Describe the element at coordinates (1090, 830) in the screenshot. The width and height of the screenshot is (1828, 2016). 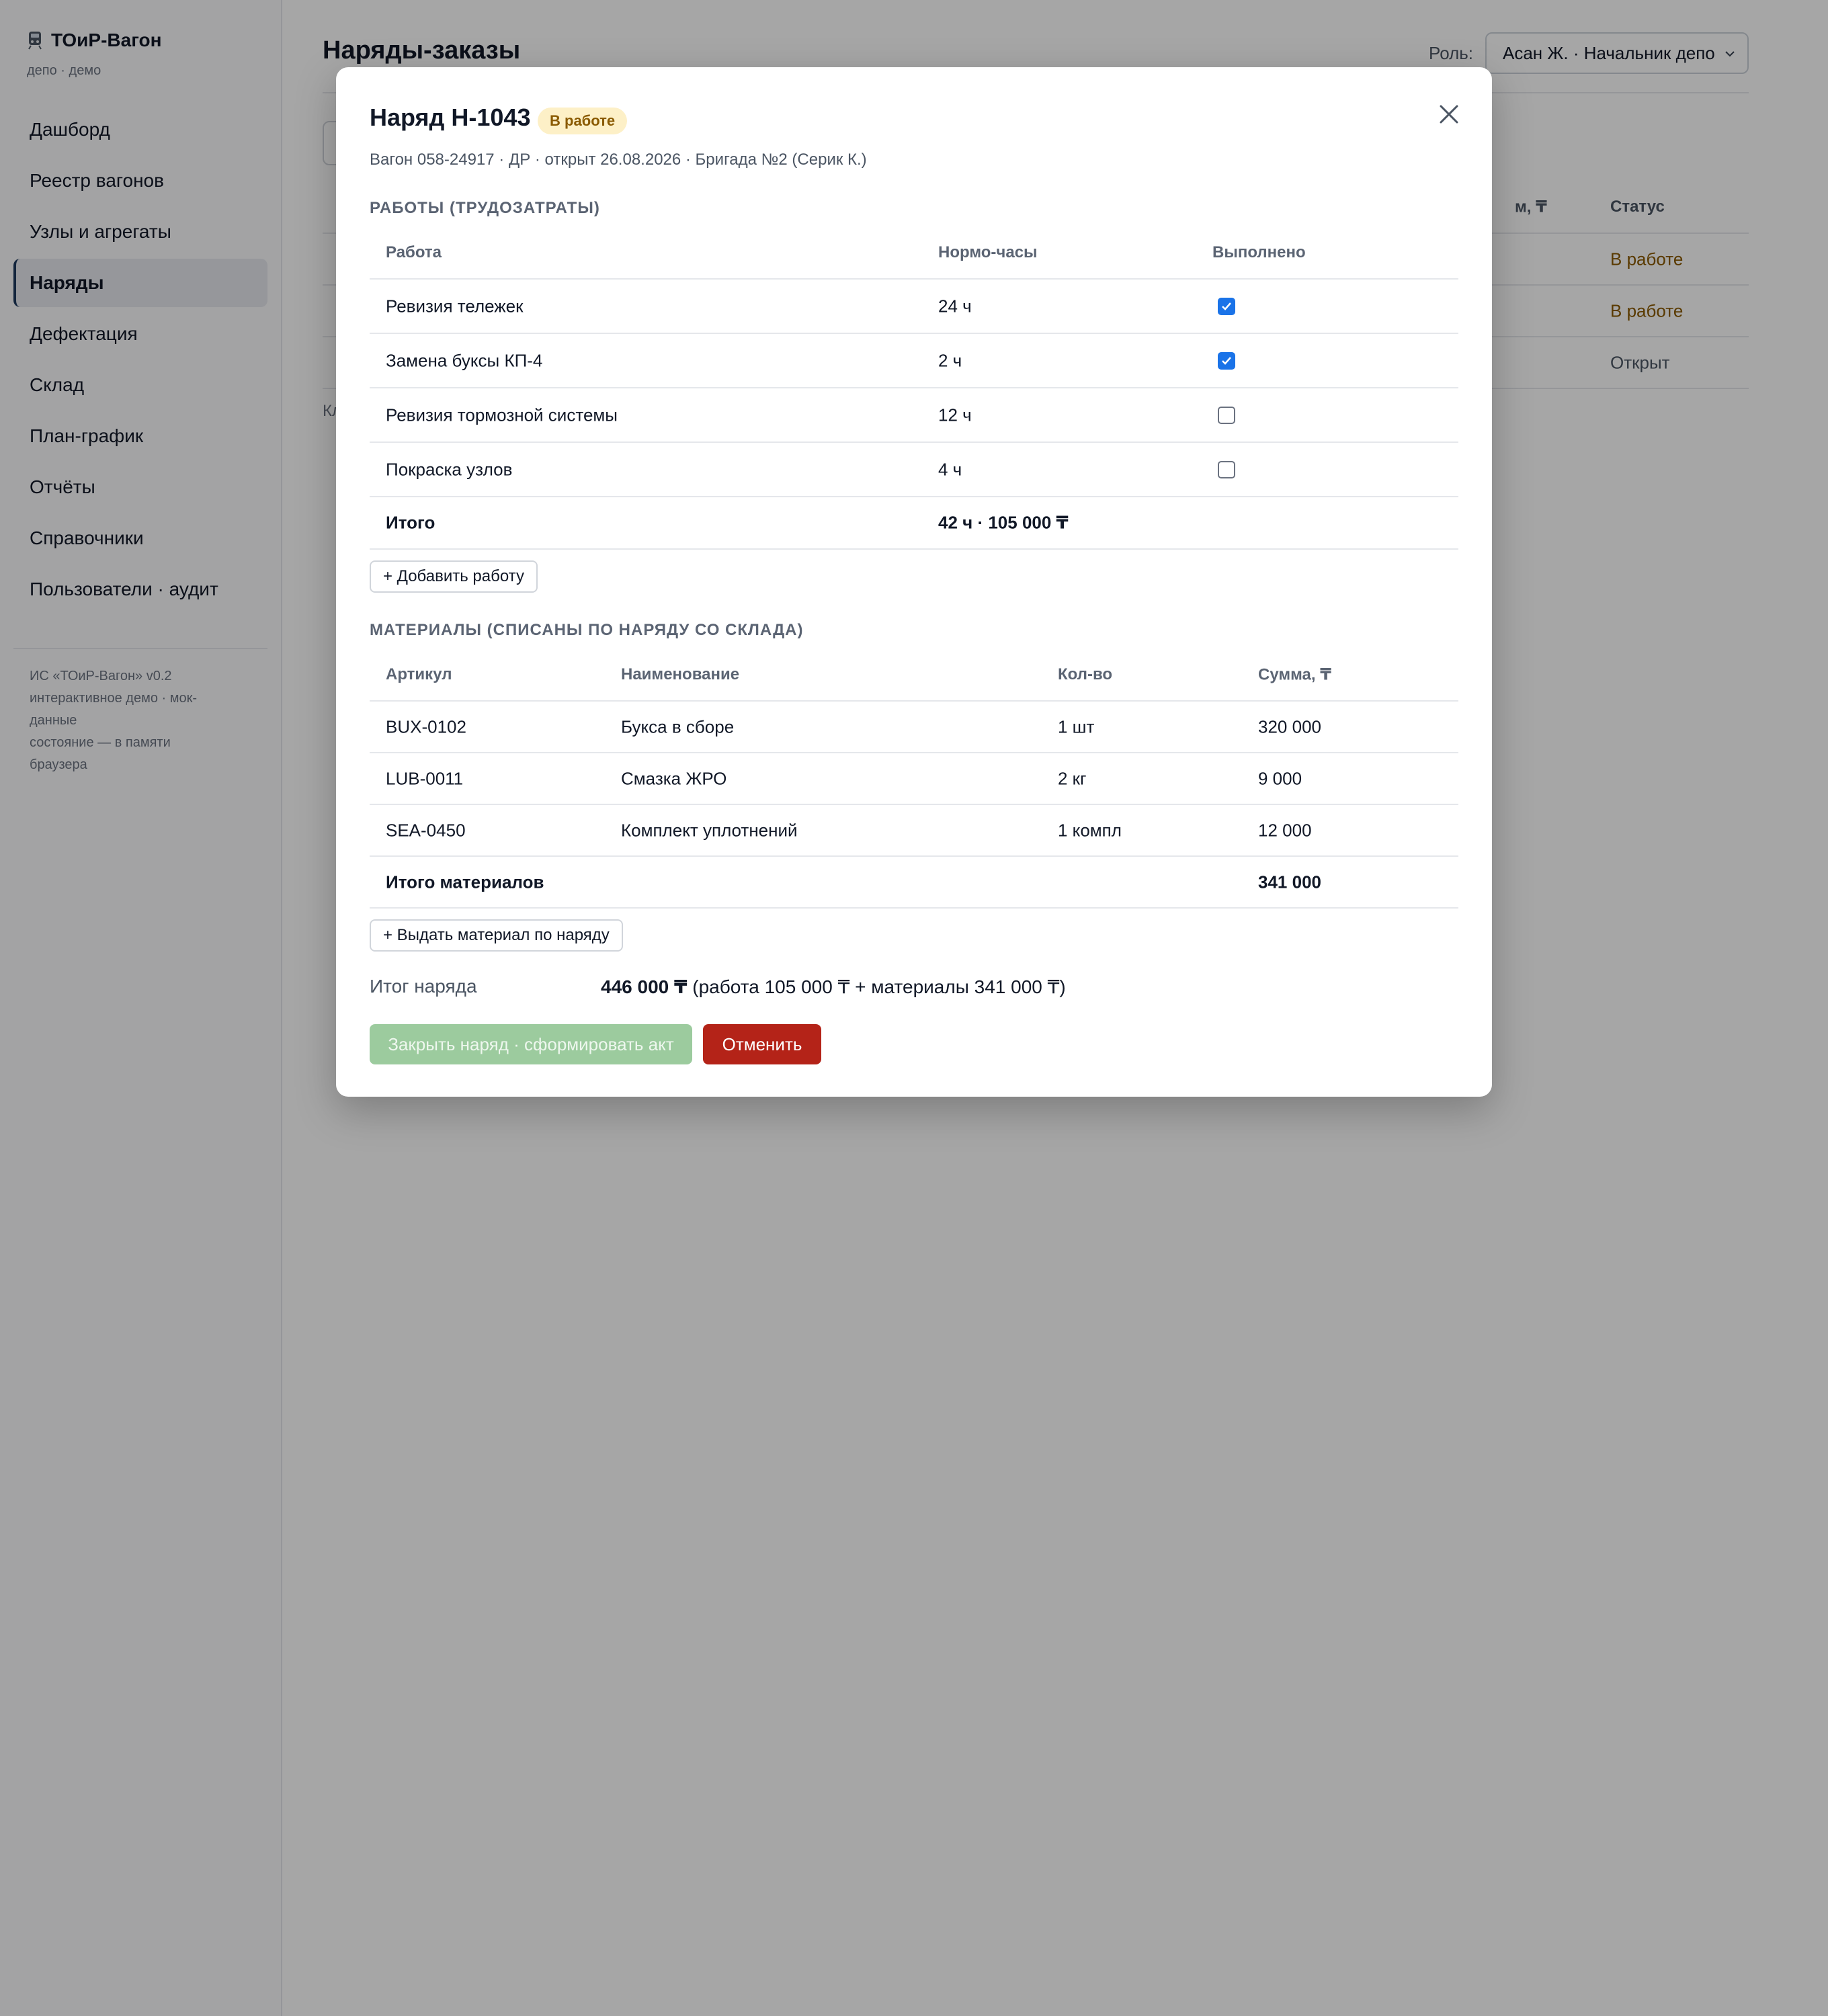
I see `material-qty: 1 компл` at that location.